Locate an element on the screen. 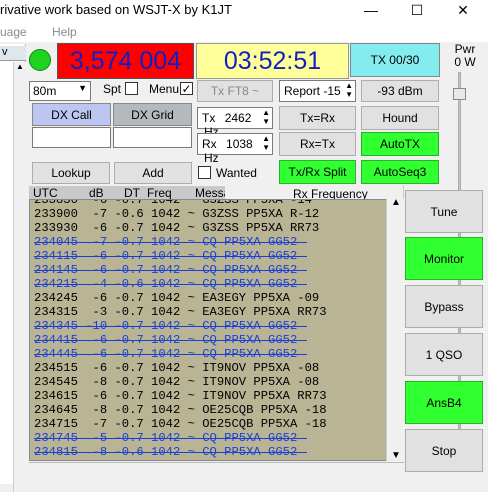  rx-freq-spinbox: Rx 1038 Hz ▲ ▼ is located at coordinates (235, 149).